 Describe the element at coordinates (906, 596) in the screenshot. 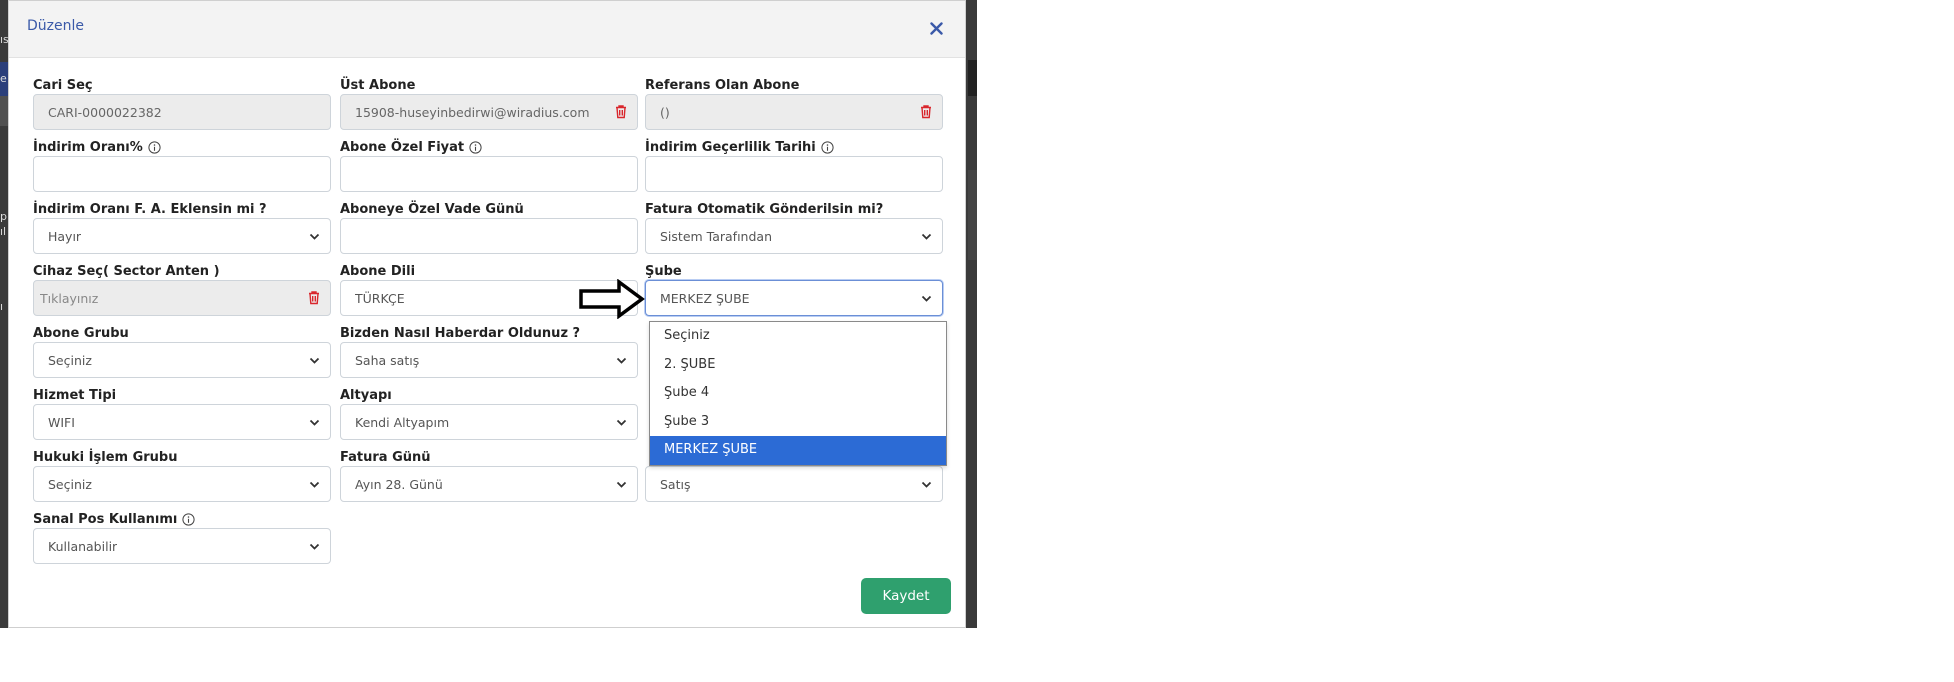

I see `save-button: Kaydet` at that location.